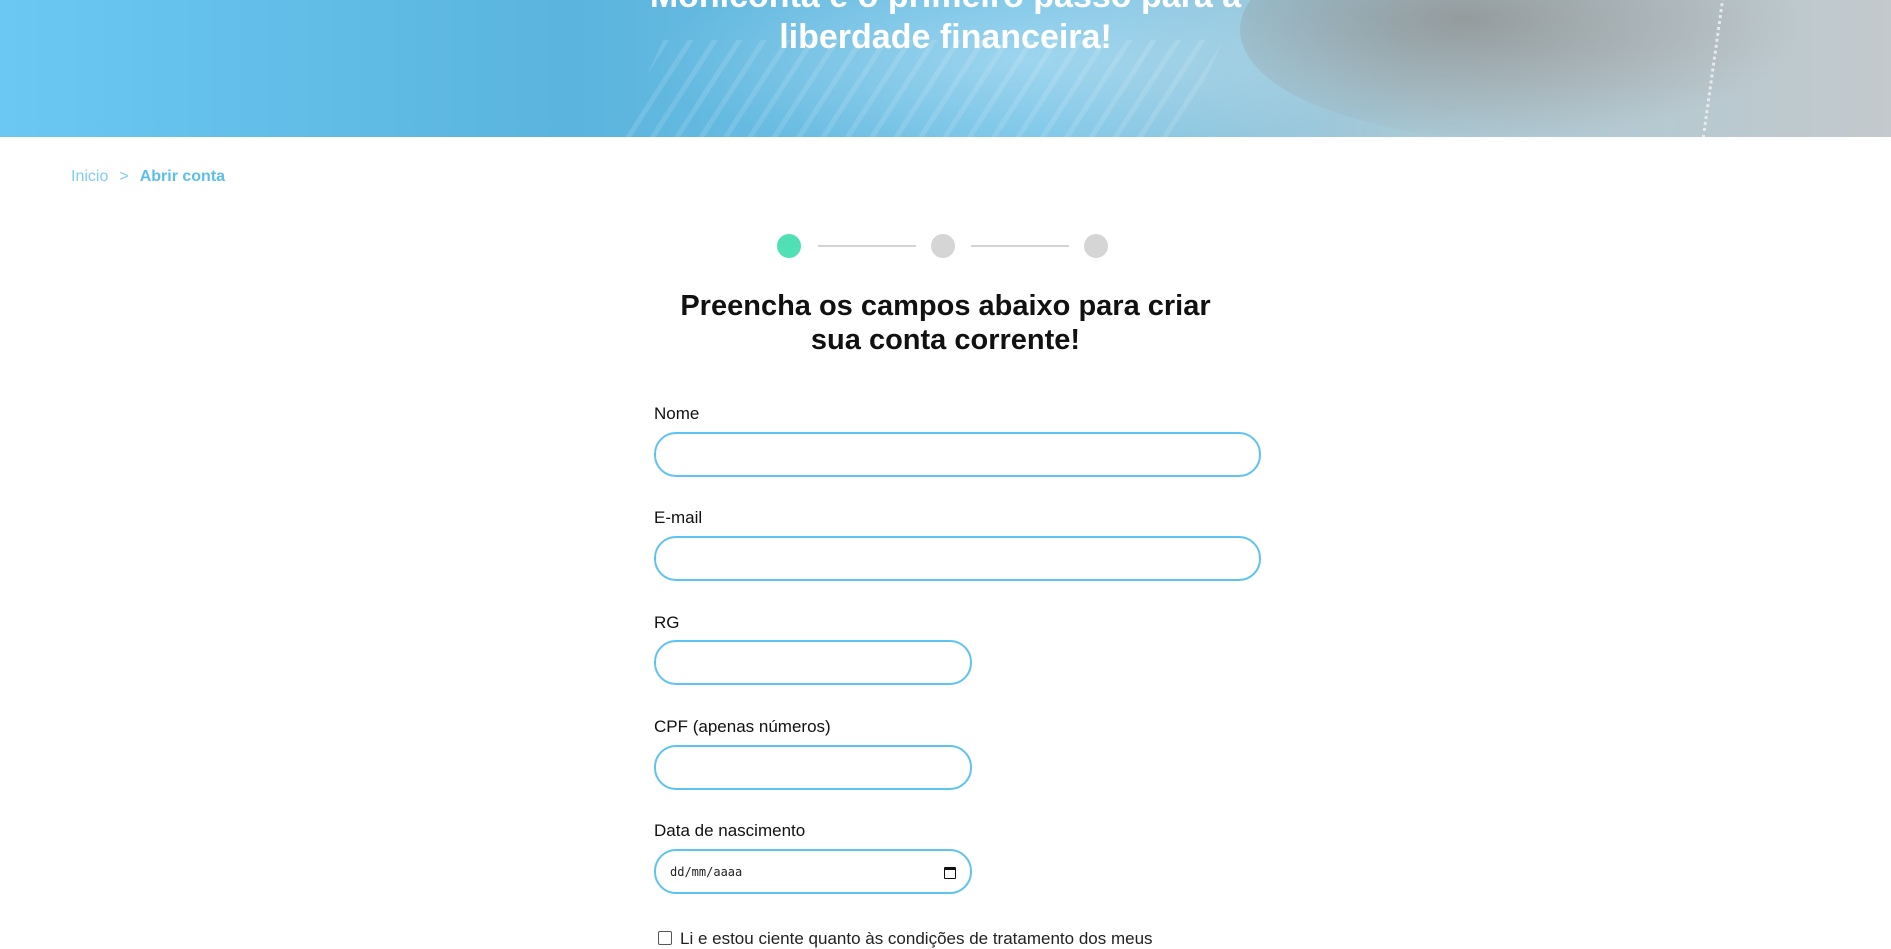 This screenshot has height=949, width=1891. I want to click on rg-input, so click(813, 662).